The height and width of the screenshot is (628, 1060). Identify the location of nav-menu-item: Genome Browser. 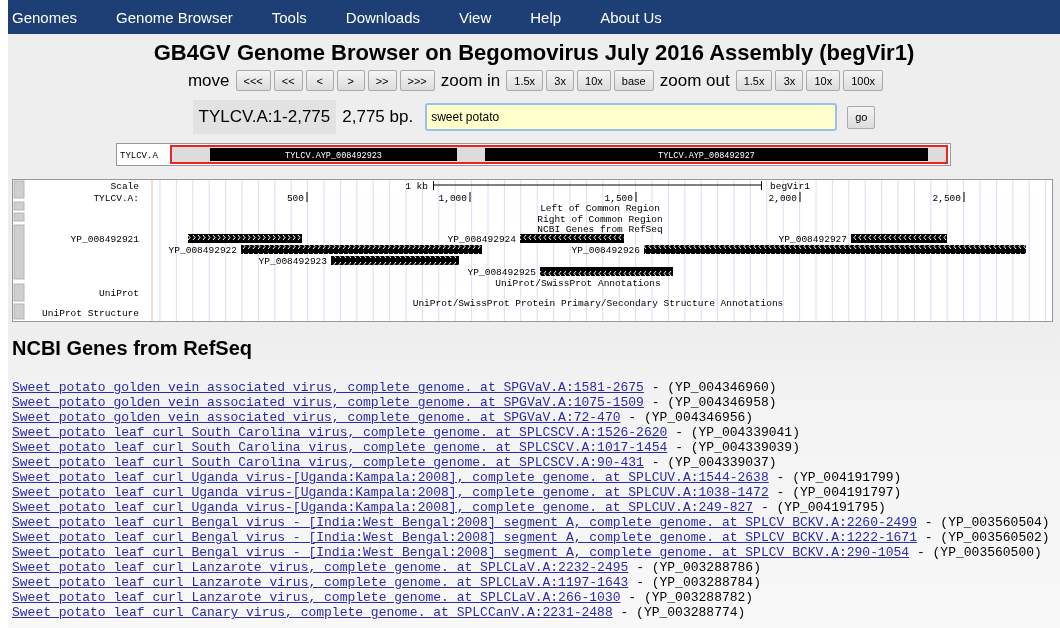
(174, 17).